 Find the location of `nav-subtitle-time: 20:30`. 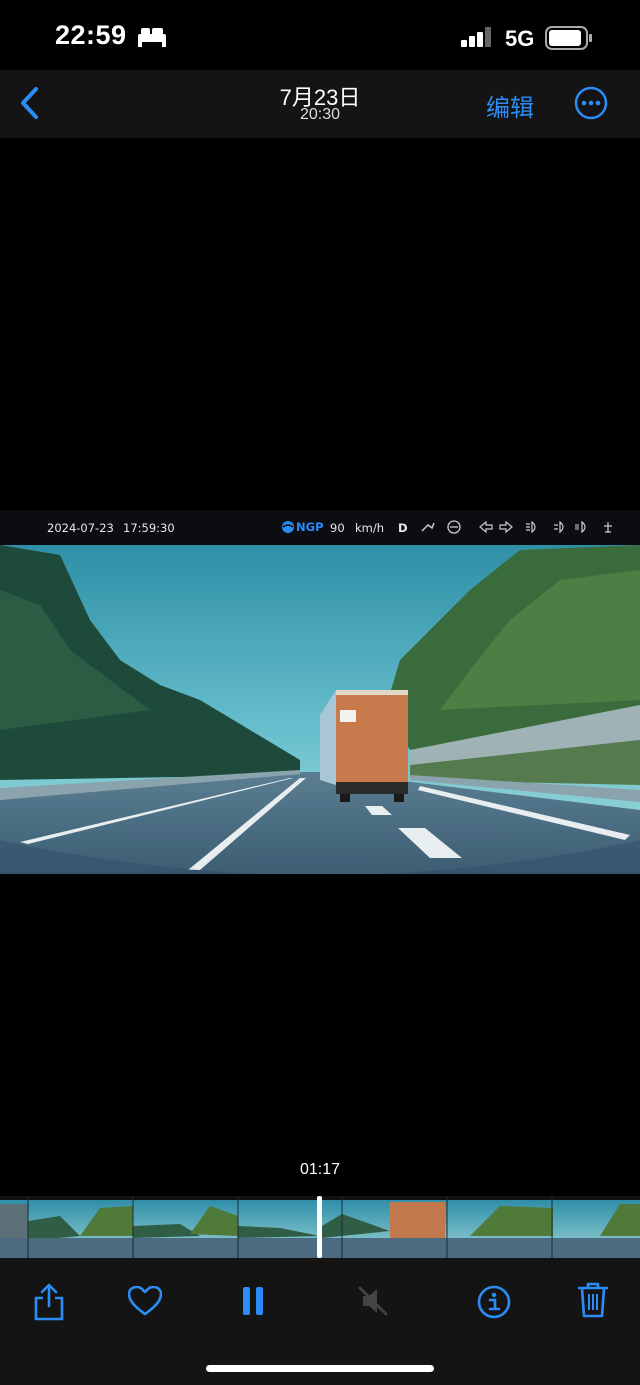

nav-subtitle-time: 20:30 is located at coordinates (320, 114).